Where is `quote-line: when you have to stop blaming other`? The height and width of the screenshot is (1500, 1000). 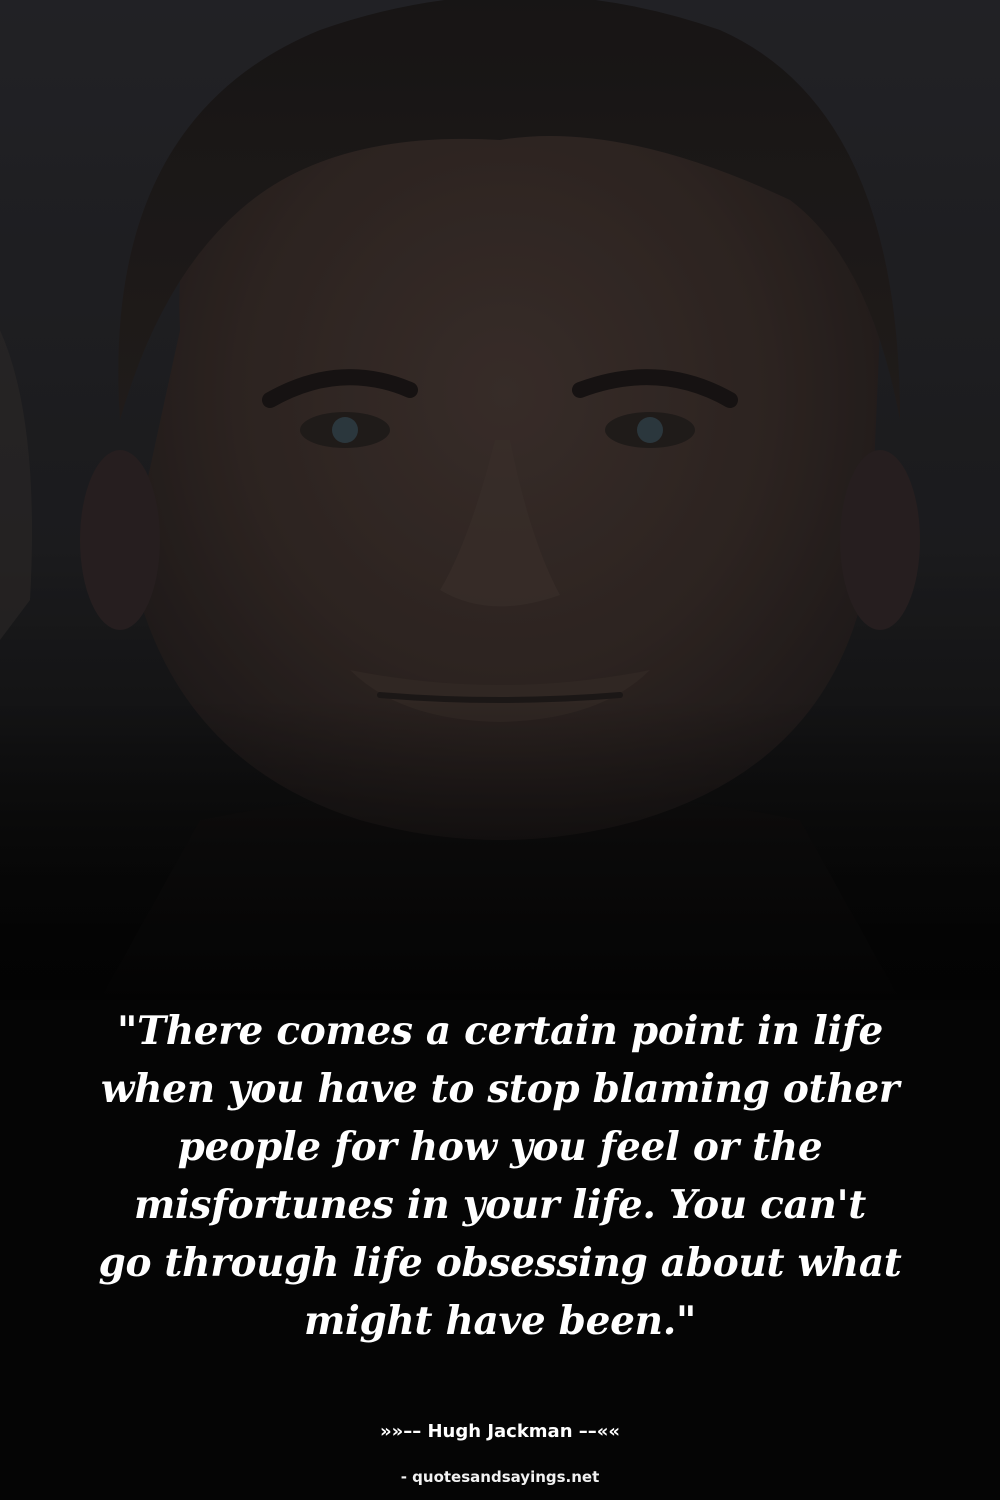 quote-line: when you have to stop blaming other is located at coordinates (500, 1089).